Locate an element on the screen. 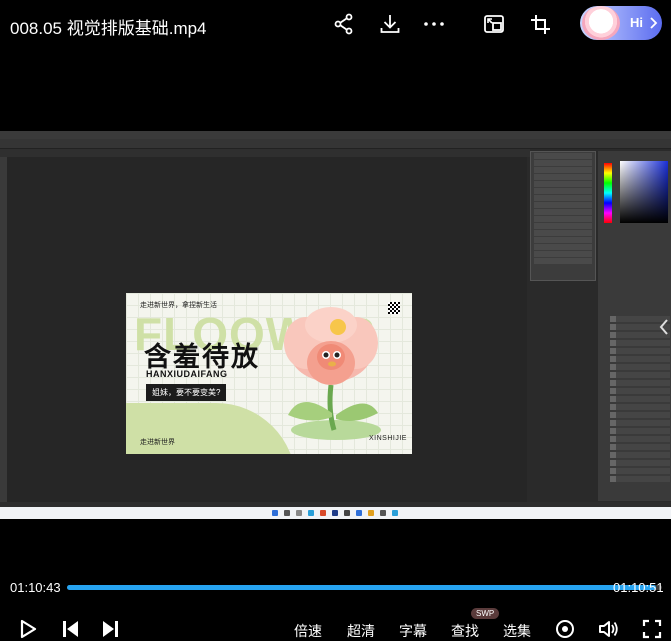 Image resolution: width=671 pixels, height=641 pixels. top-bar: 008.05 视觉排版基础.mp4 Hi is located at coordinates (335, 25).